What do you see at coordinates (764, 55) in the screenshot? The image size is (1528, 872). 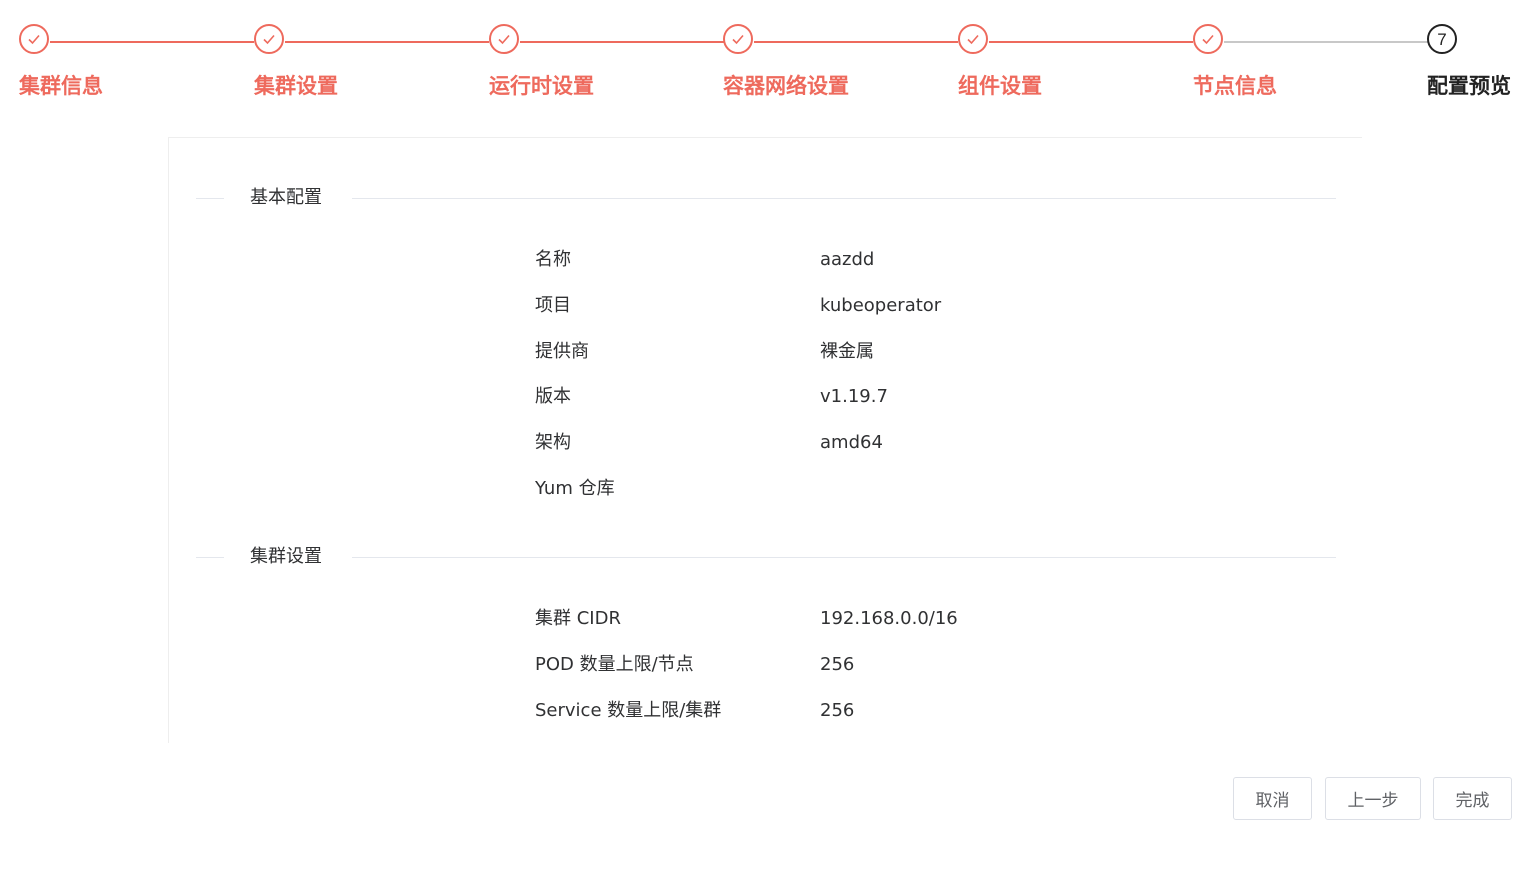 I see `steps-bar: 集群信息 集群设置 运行时设置 容器网络设置 组件设置 节点信息 7 配置预览` at bounding box center [764, 55].